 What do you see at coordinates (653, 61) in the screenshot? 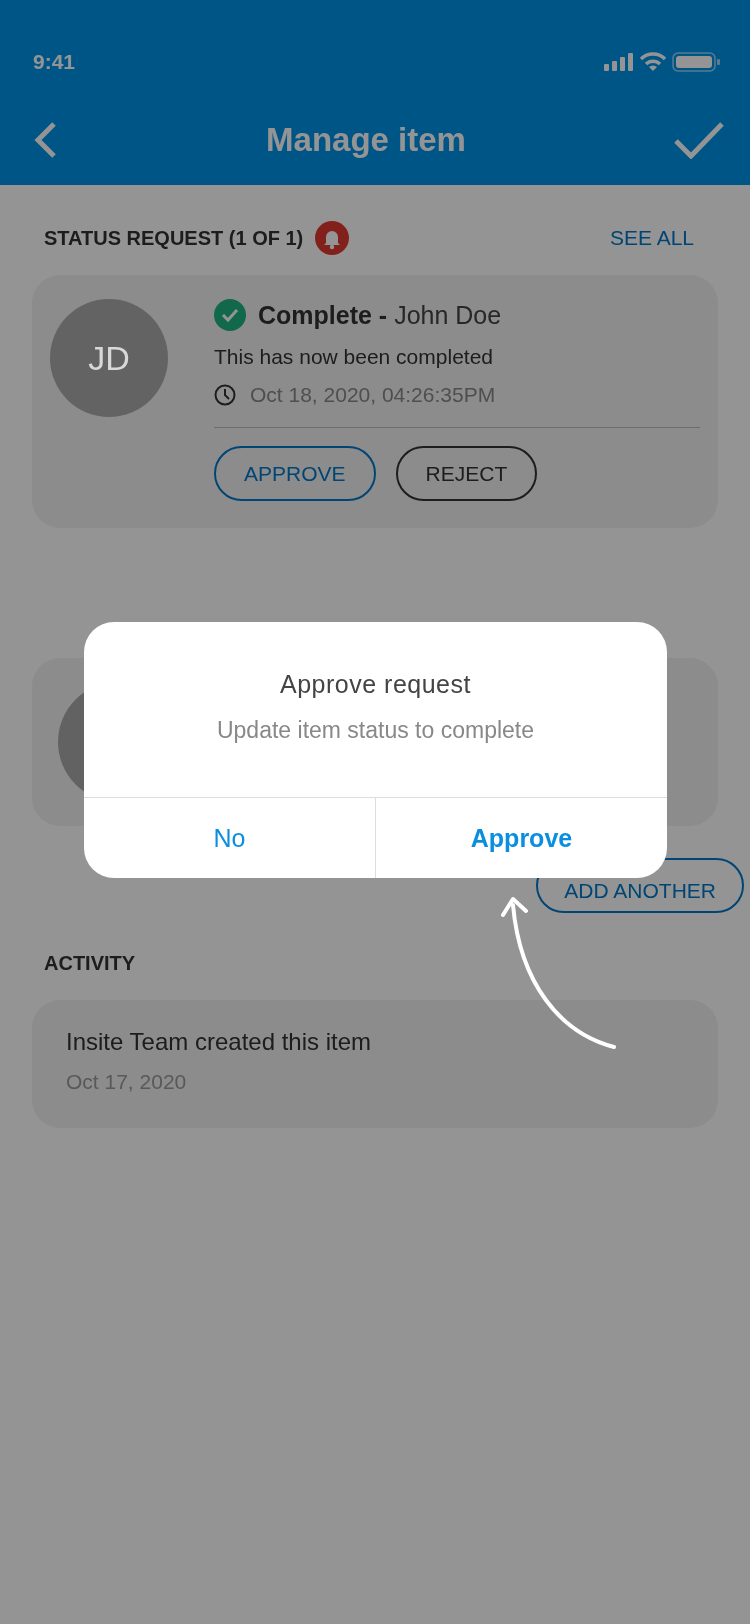
I see `wifi-icon` at bounding box center [653, 61].